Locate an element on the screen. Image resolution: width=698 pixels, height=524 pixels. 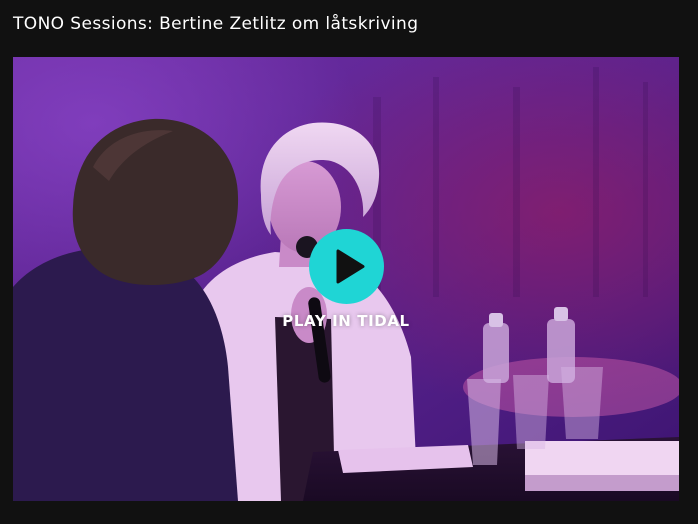
play-button is located at coordinates (346, 266).